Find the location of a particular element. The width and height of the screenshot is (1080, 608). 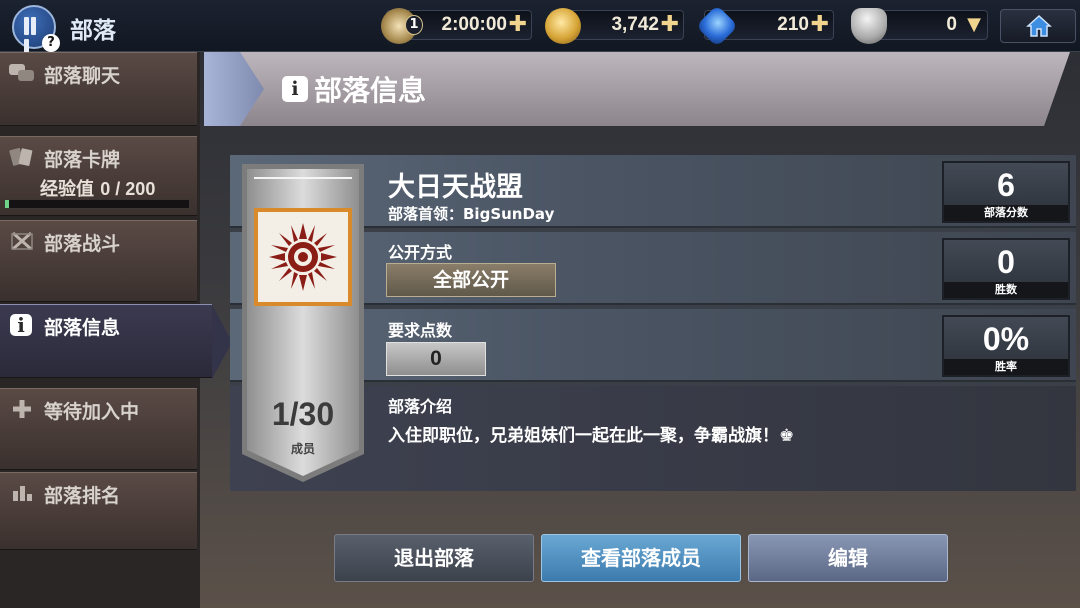

add-gold-plus-icon: ✚ is located at coordinates (670, 24).